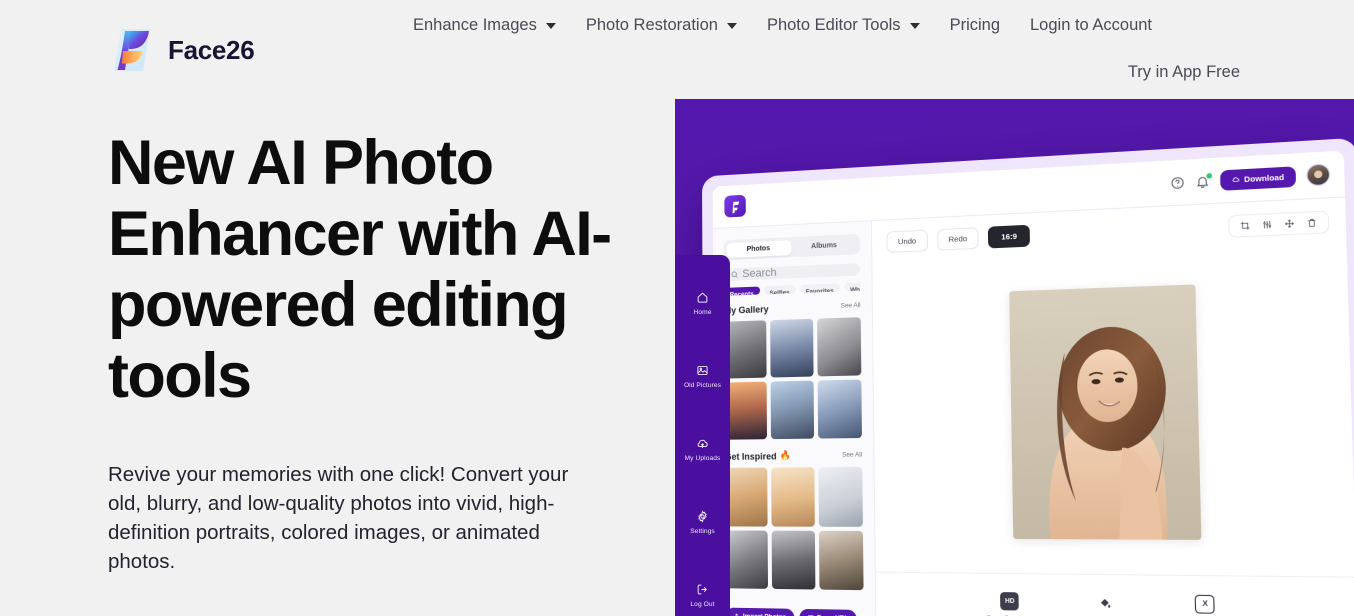 The image size is (1354, 616). Describe the element at coordinates (1289, 223) in the screenshot. I see `move-icon` at that location.